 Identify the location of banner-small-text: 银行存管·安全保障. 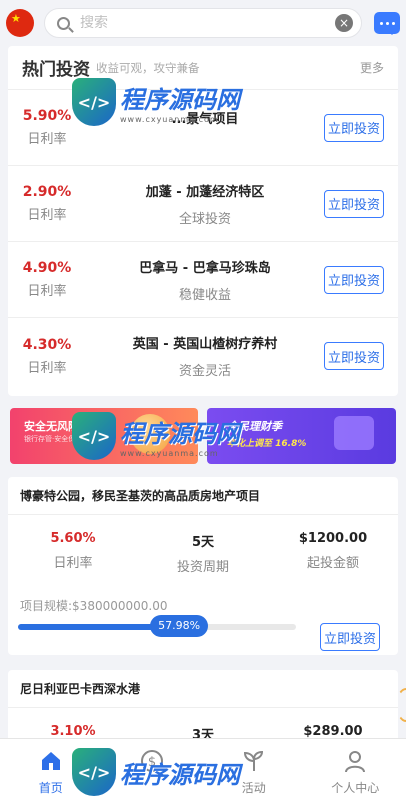
(53, 439).